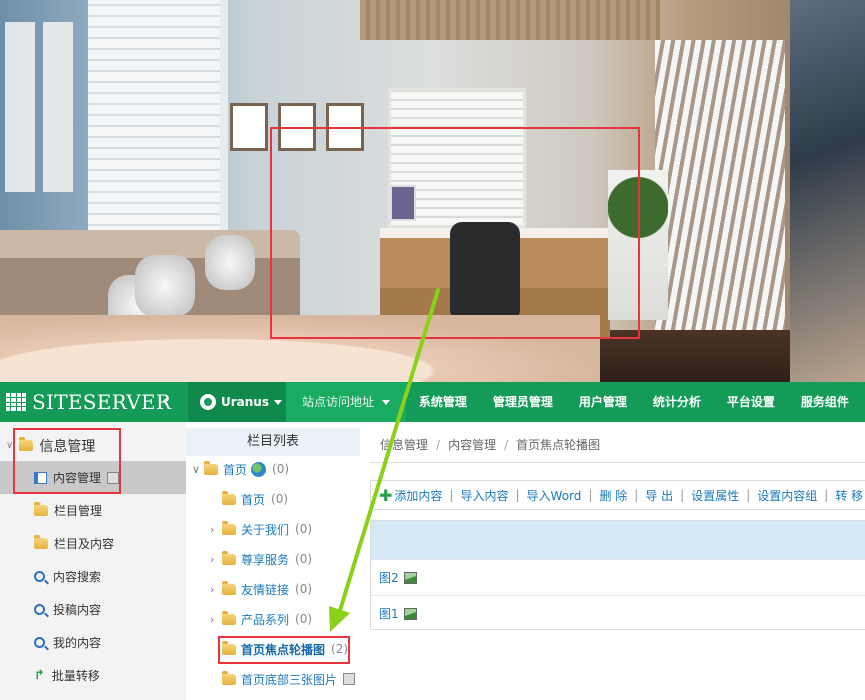 This screenshot has height=700, width=865. I want to click on brand-name: SITESERVER, so click(102, 402).